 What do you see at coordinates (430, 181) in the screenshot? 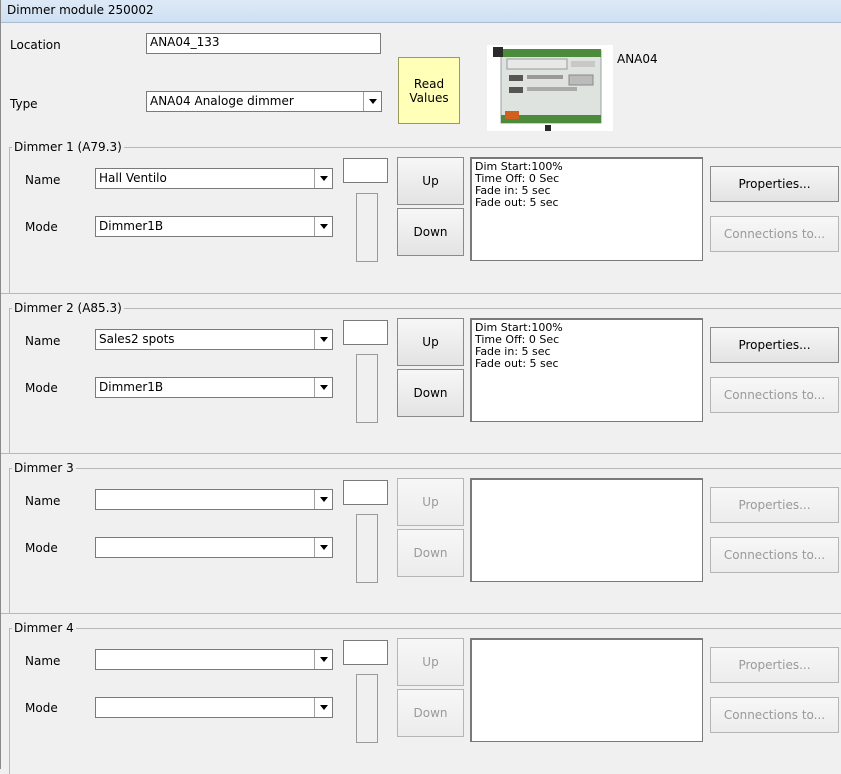
I see `dimmer-1-up-button: Up` at bounding box center [430, 181].